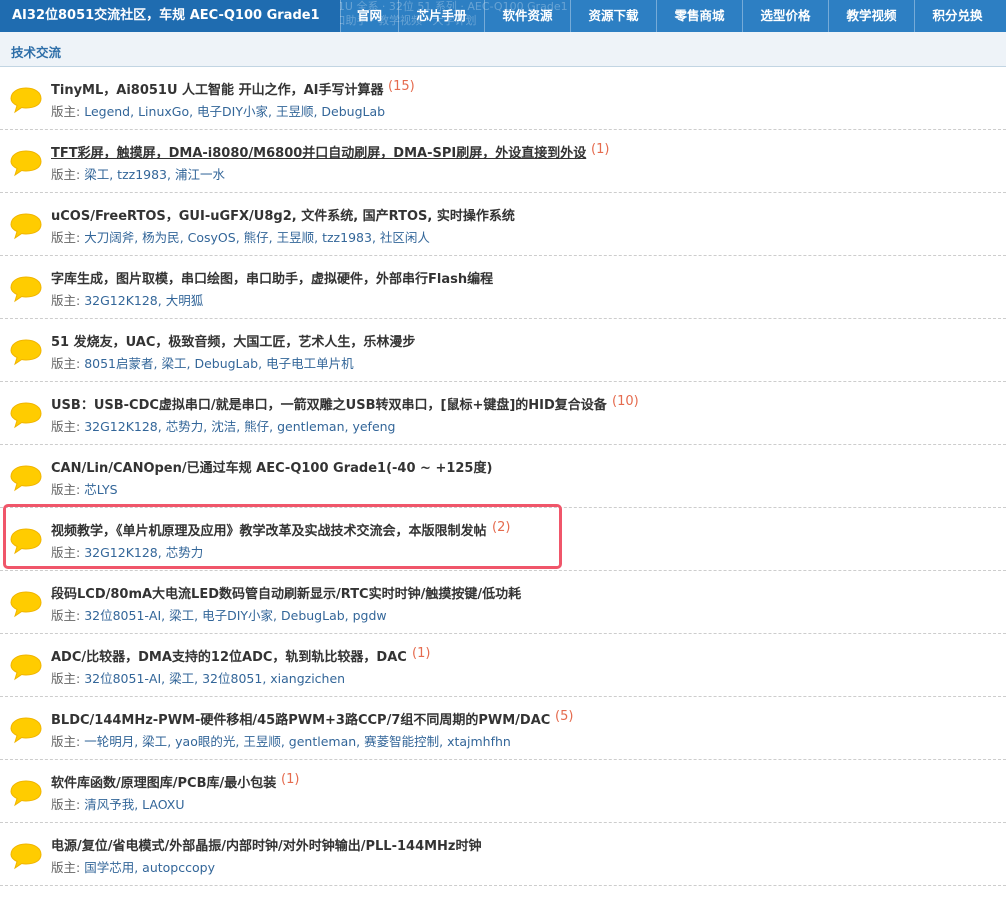 This screenshot has width=1006, height=906. Describe the element at coordinates (503, 791) in the screenshot. I see `forum-row: 软件库函数/原理图库/PCB库/最小包装 (1) 版主: 清风予我, LAOXU` at that location.